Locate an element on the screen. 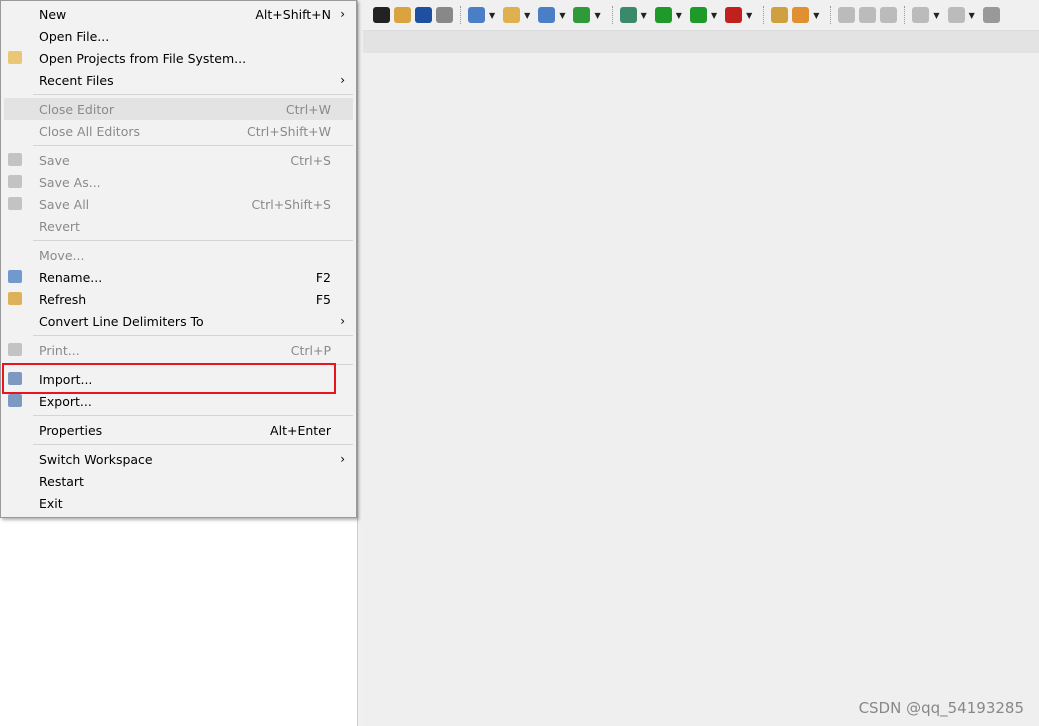  external-tools-icon is located at coordinates (734, 15).